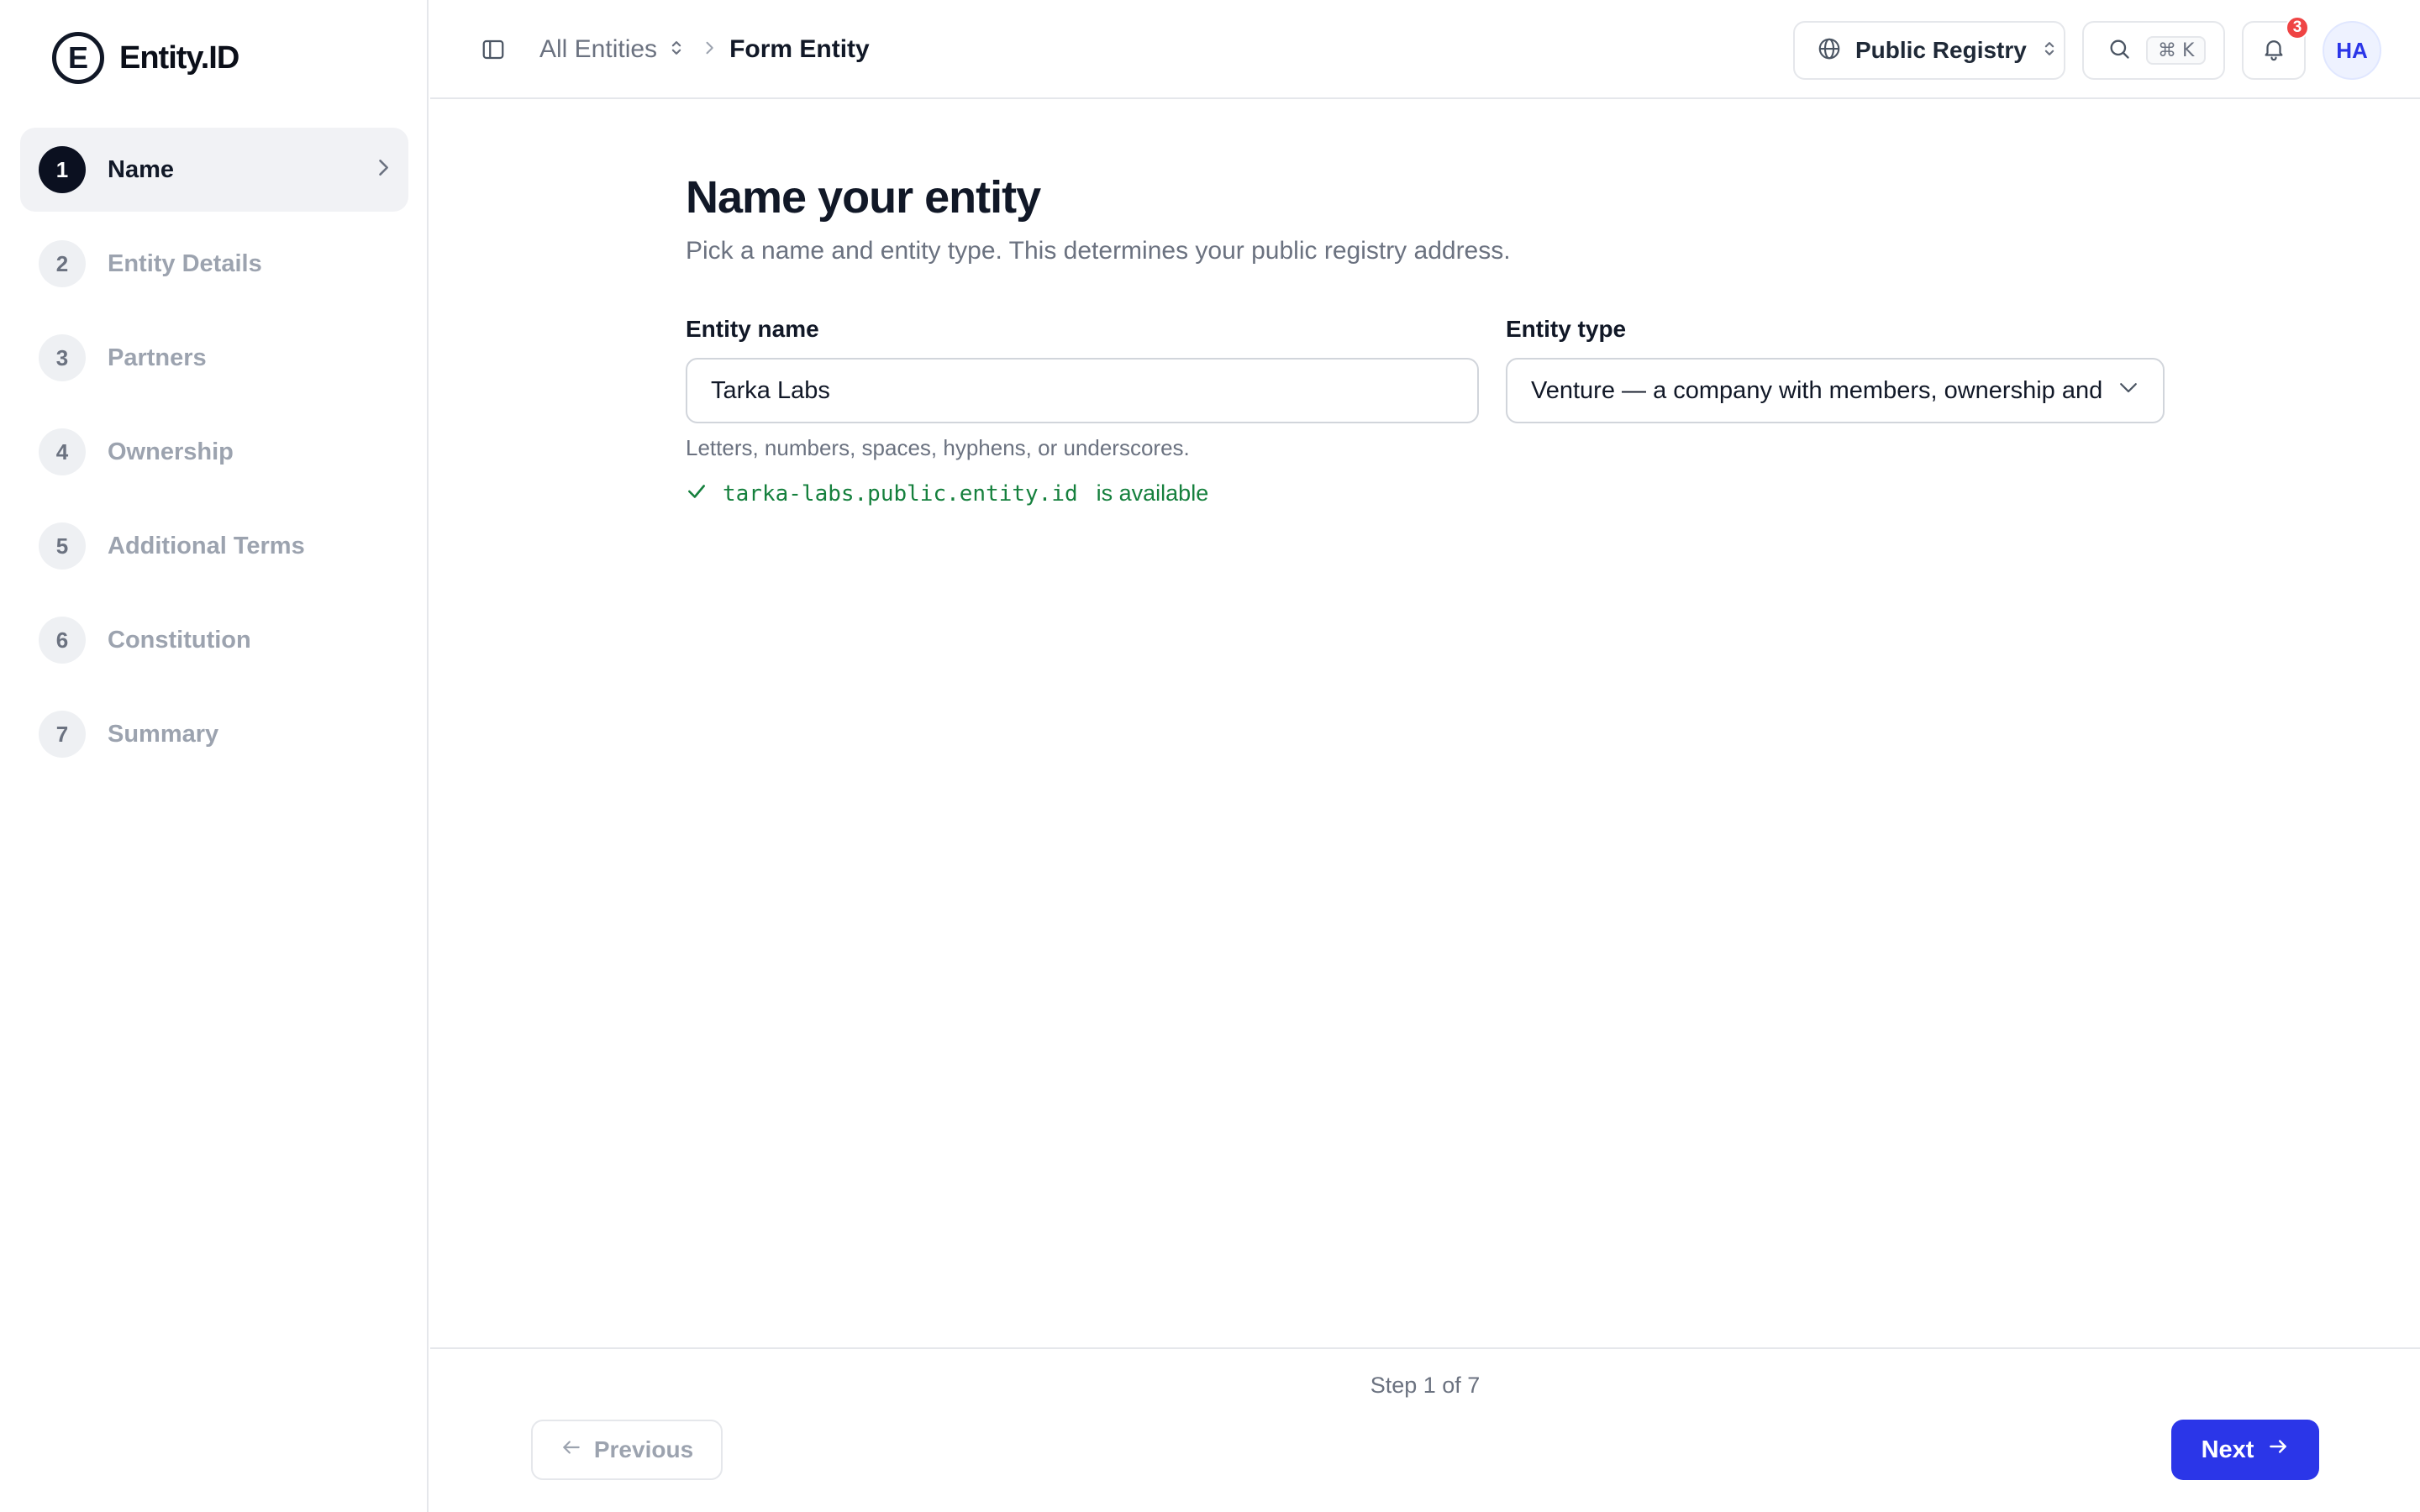 The width and height of the screenshot is (2420, 1512). What do you see at coordinates (180, 640) in the screenshot?
I see `step-label: Constitution` at bounding box center [180, 640].